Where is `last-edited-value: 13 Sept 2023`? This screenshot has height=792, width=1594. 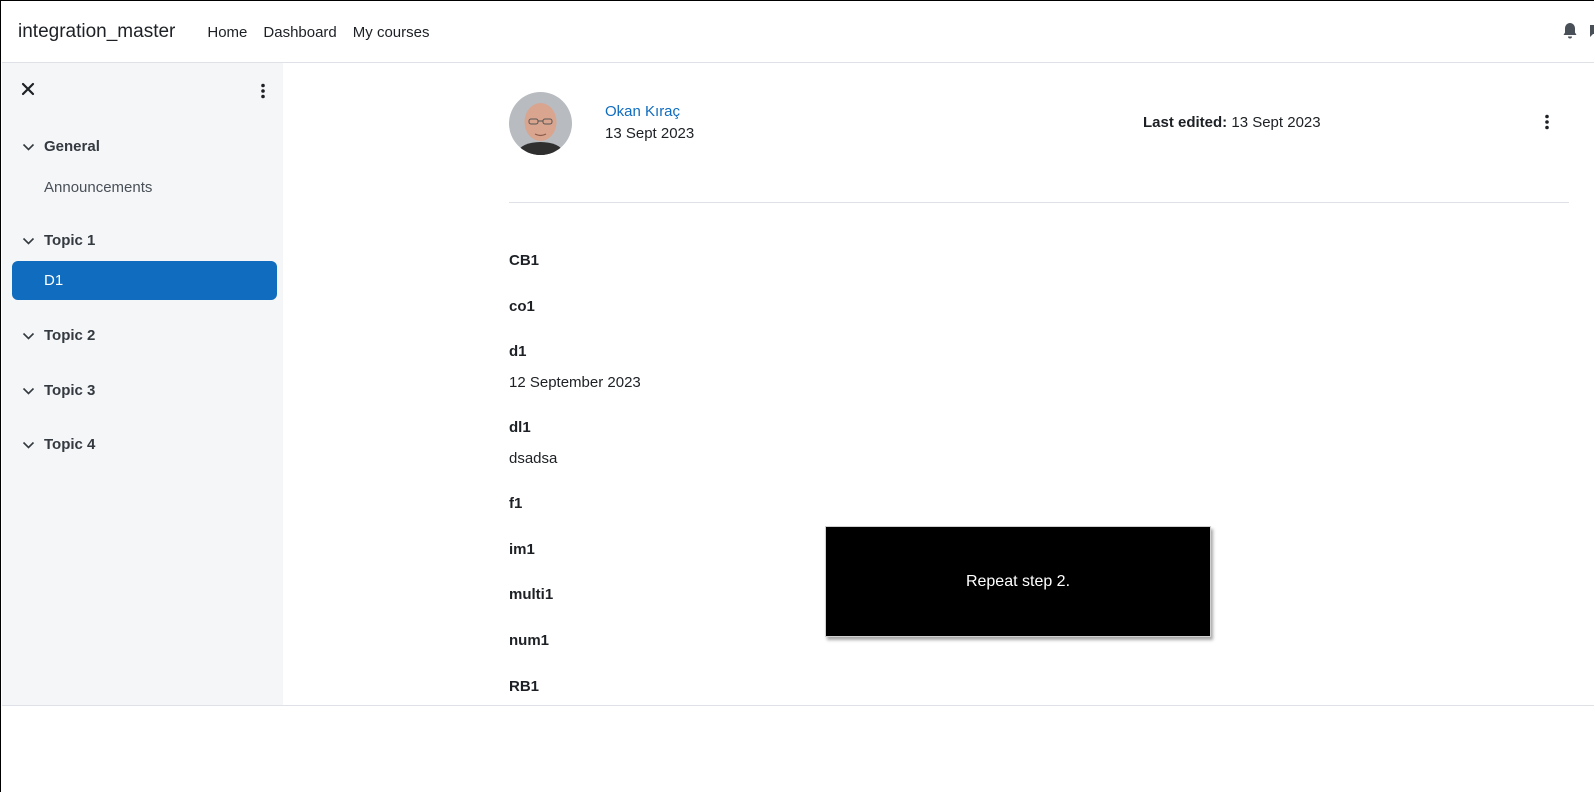
last-edited-value: 13 Sept 2023 is located at coordinates (1276, 122).